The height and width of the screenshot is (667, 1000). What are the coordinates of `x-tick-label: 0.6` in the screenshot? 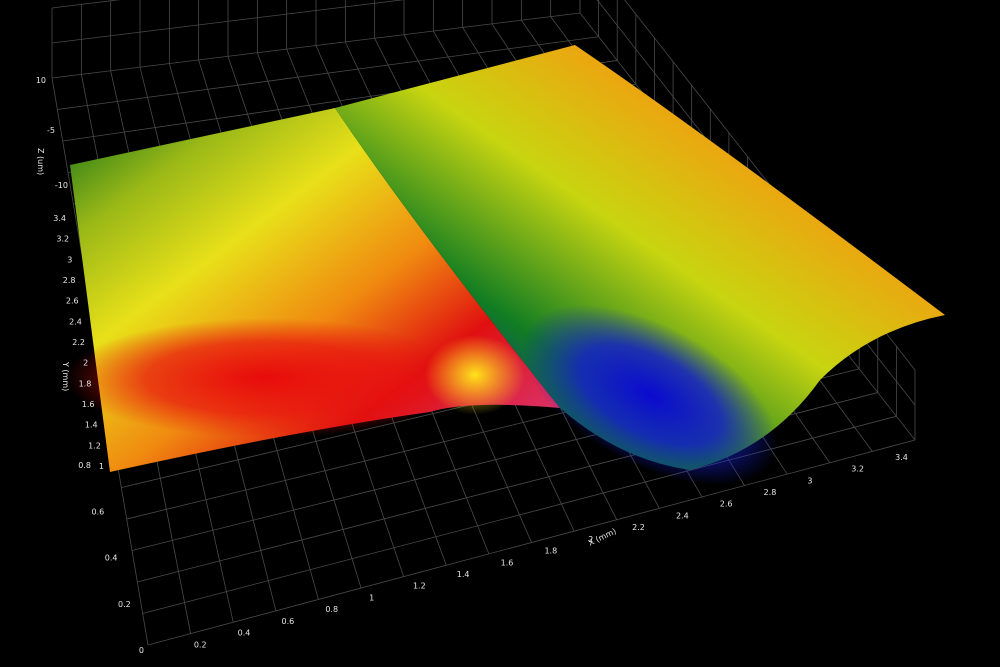 It's located at (287, 621).